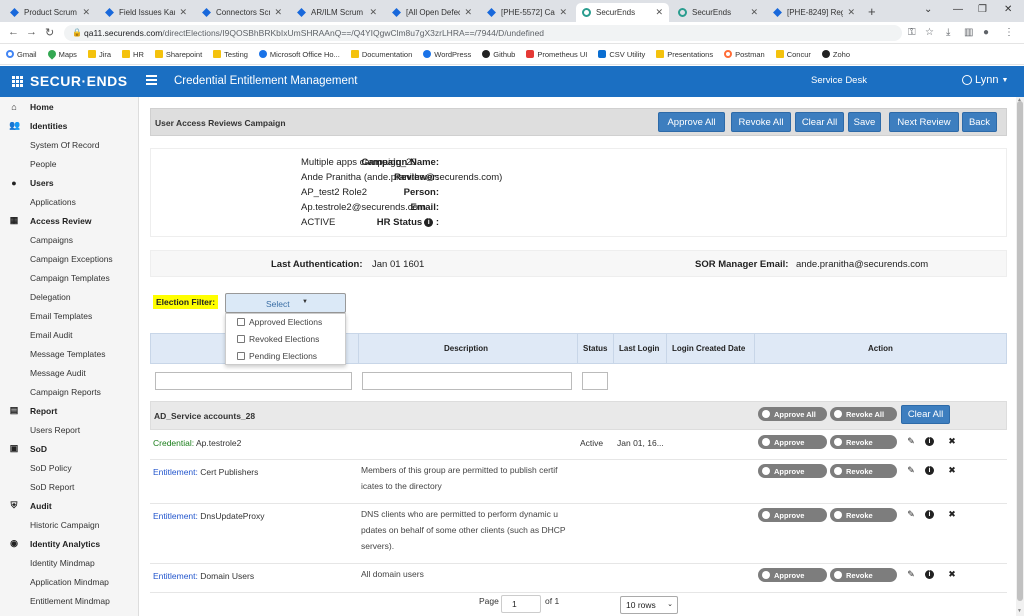 The height and width of the screenshot is (616, 1024). Describe the element at coordinates (69, 315) in the screenshot. I see `sidebar-item-email-templates: Email Templates` at that location.